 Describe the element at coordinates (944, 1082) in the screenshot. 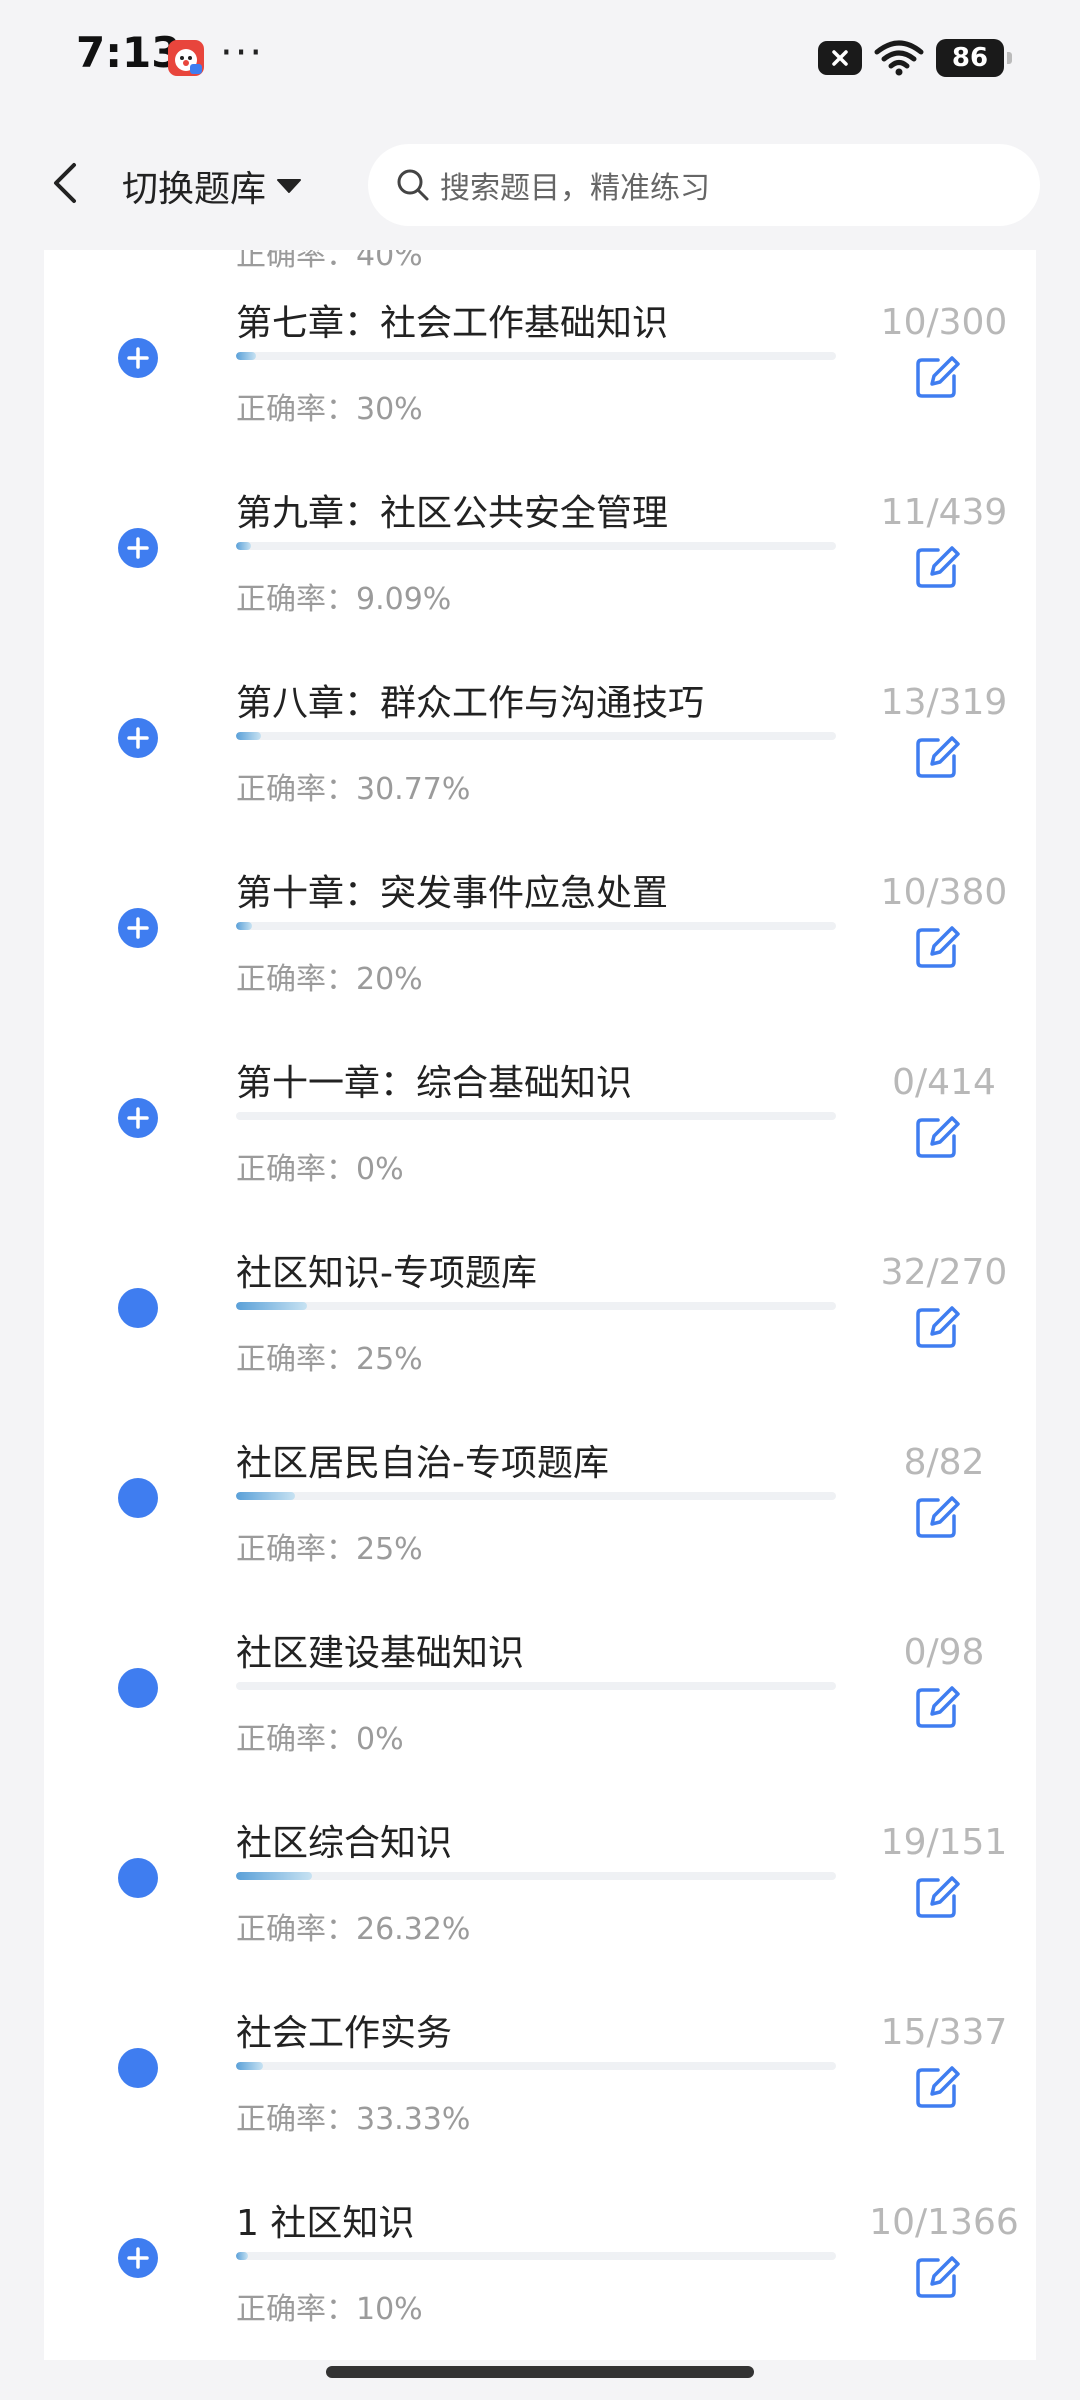

I see `item-count: 0/414` at that location.